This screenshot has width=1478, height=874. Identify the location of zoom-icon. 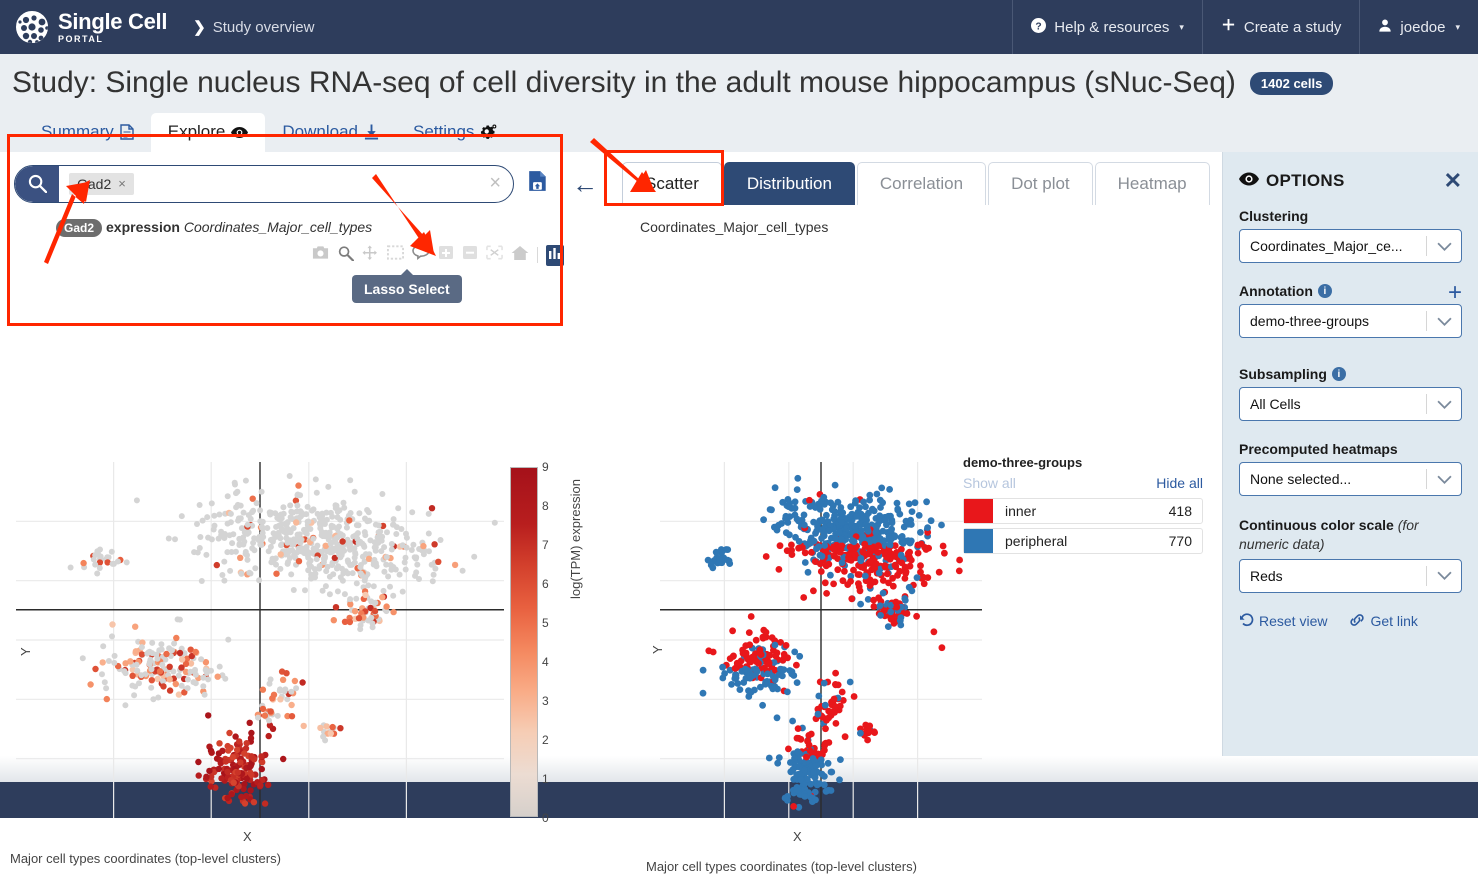
(346, 255).